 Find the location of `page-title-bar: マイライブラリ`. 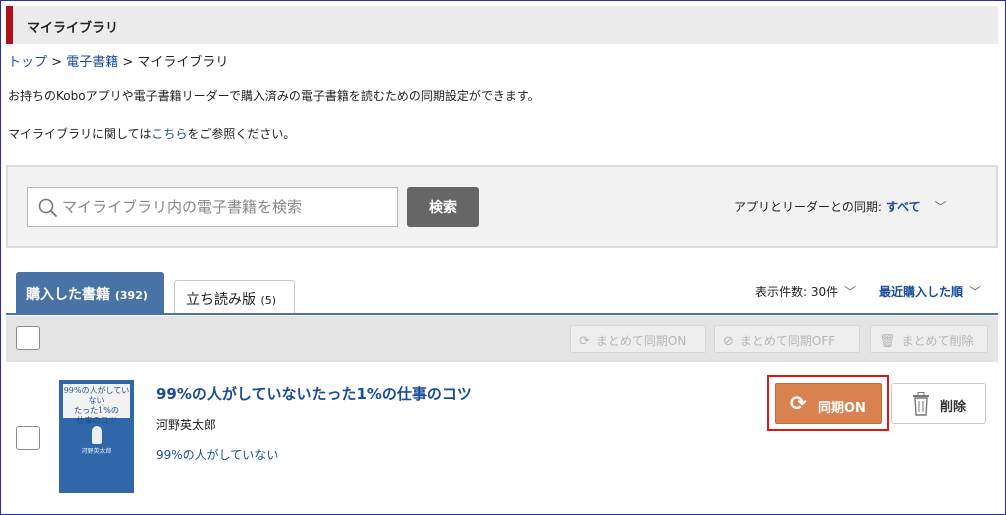

page-title-bar: マイライブラリ is located at coordinates (502, 25).